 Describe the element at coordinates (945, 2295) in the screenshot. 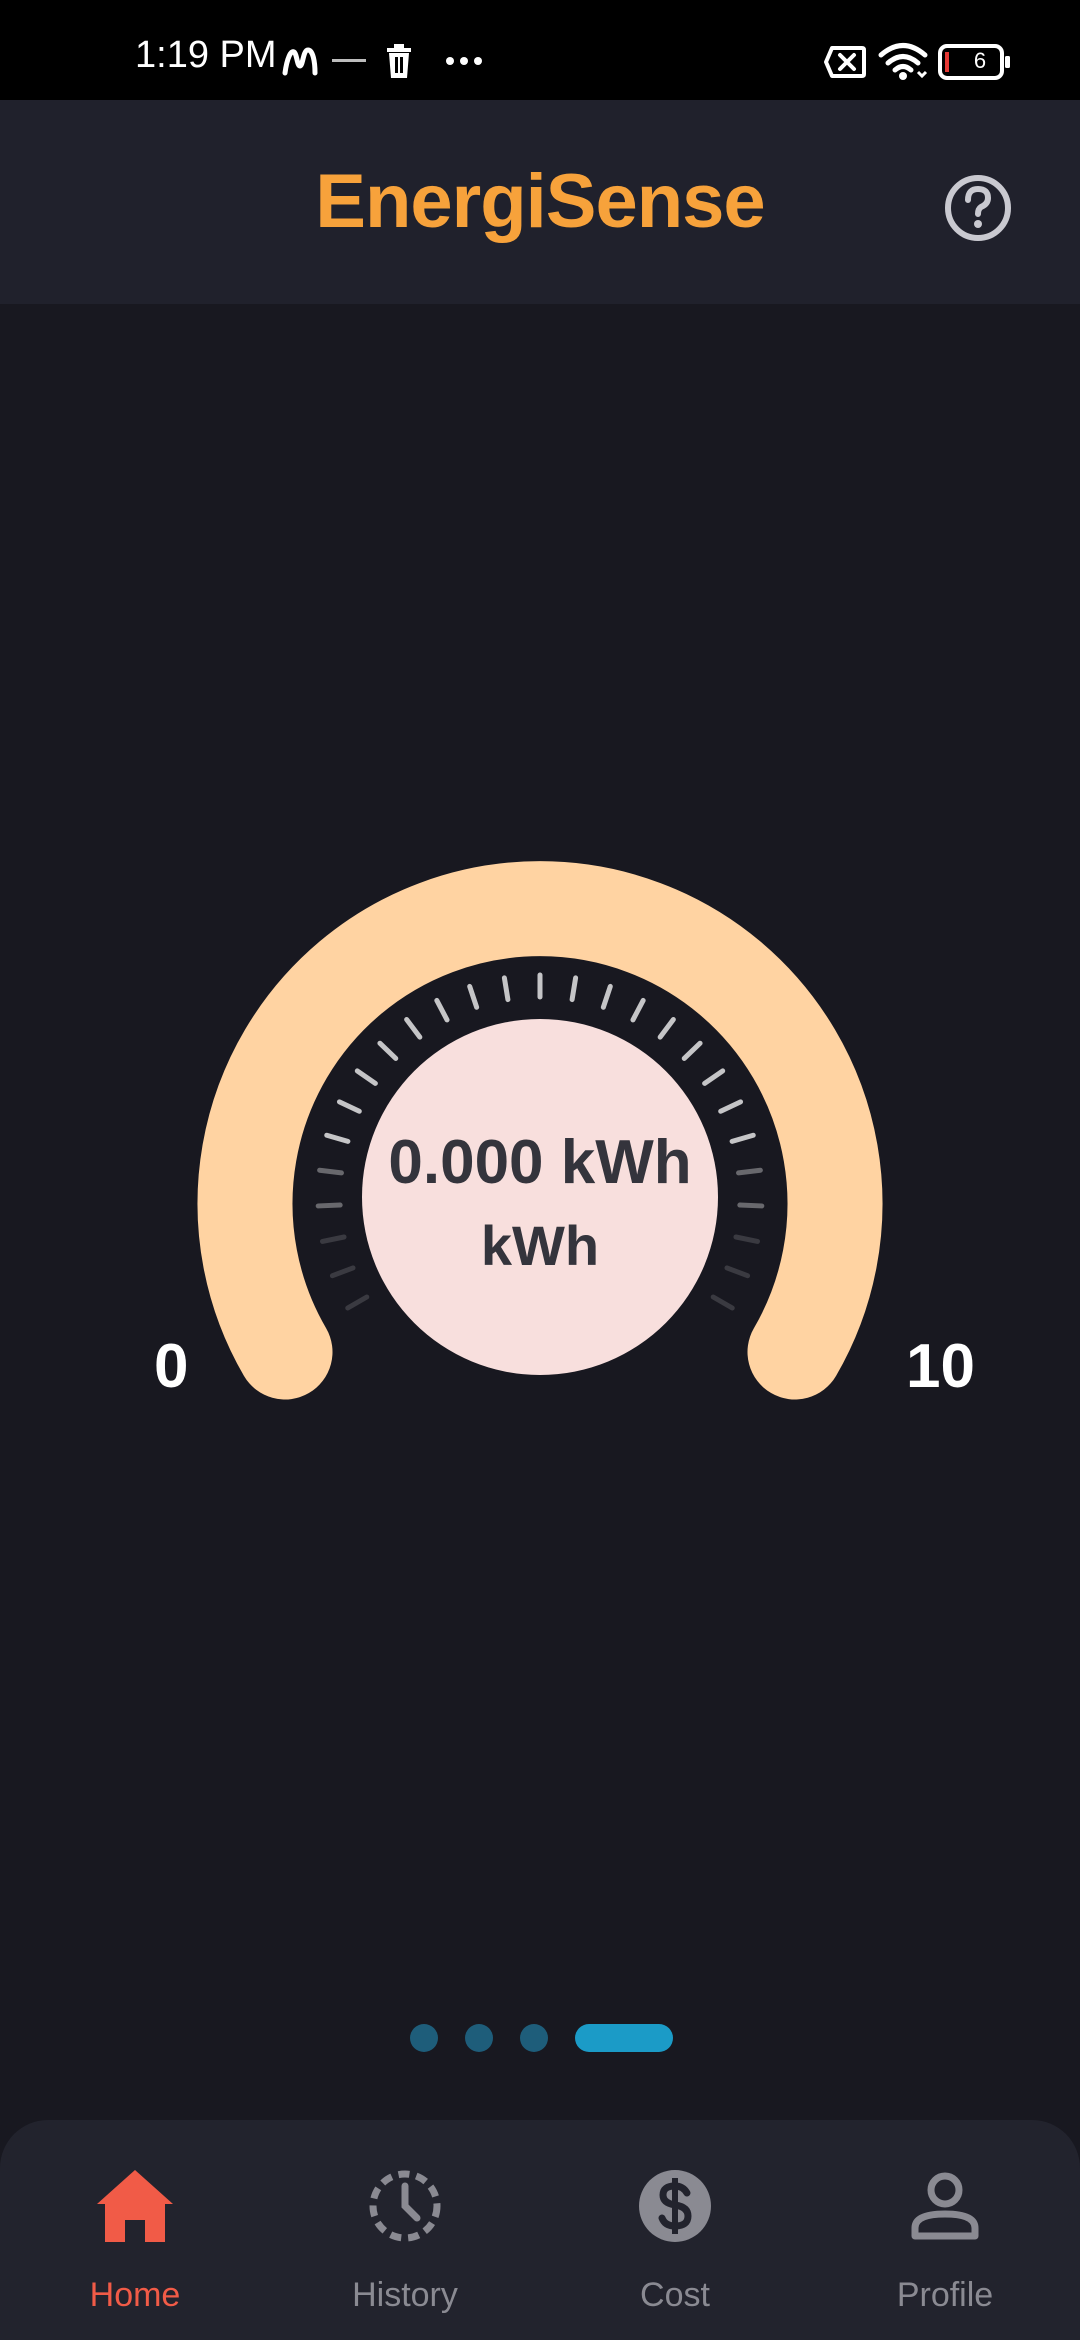

I see `nav-profile-label: Profile` at that location.